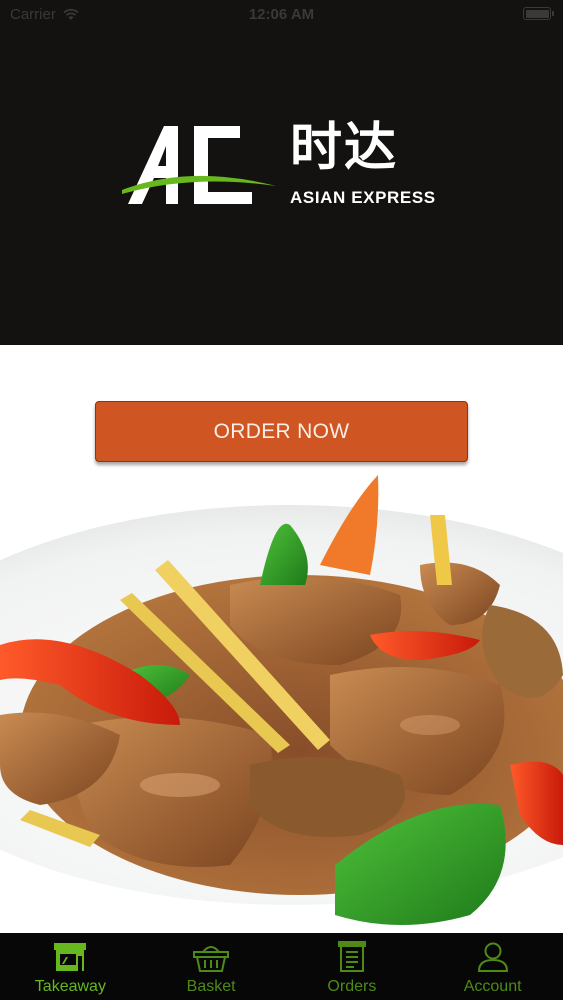  I want to click on basket-icon, so click(211, 957).